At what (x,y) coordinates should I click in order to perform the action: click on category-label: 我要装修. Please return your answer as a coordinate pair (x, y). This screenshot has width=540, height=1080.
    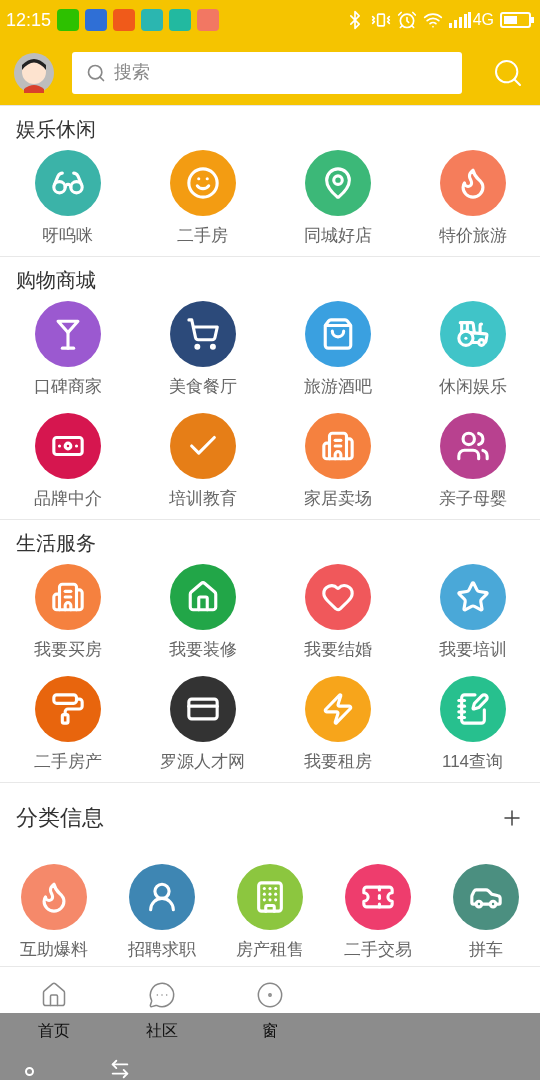
    Looking at the image, I should click on (202, 650).